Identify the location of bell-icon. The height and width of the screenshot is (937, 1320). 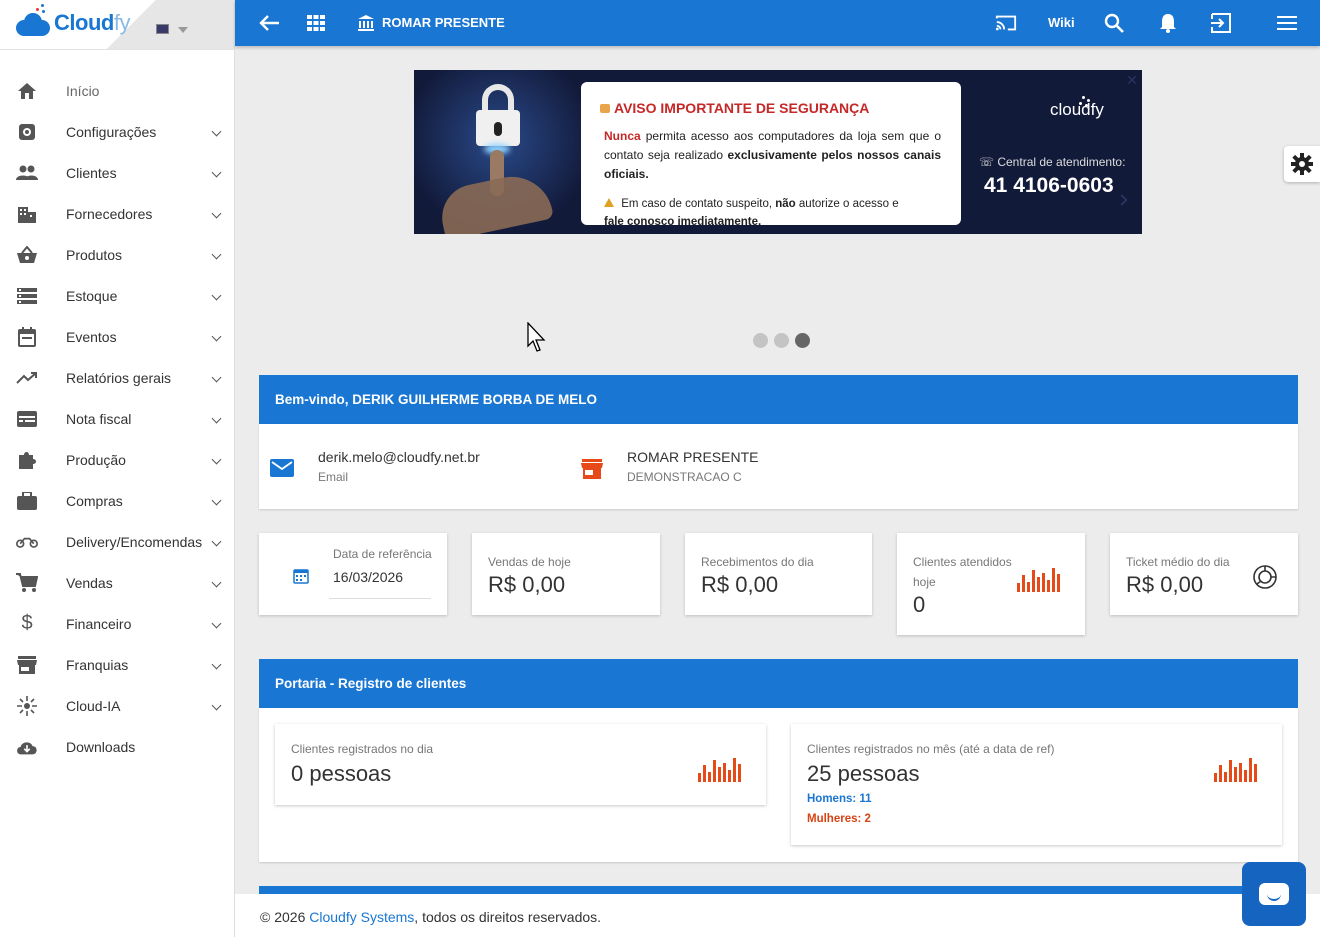
(1168, 23).